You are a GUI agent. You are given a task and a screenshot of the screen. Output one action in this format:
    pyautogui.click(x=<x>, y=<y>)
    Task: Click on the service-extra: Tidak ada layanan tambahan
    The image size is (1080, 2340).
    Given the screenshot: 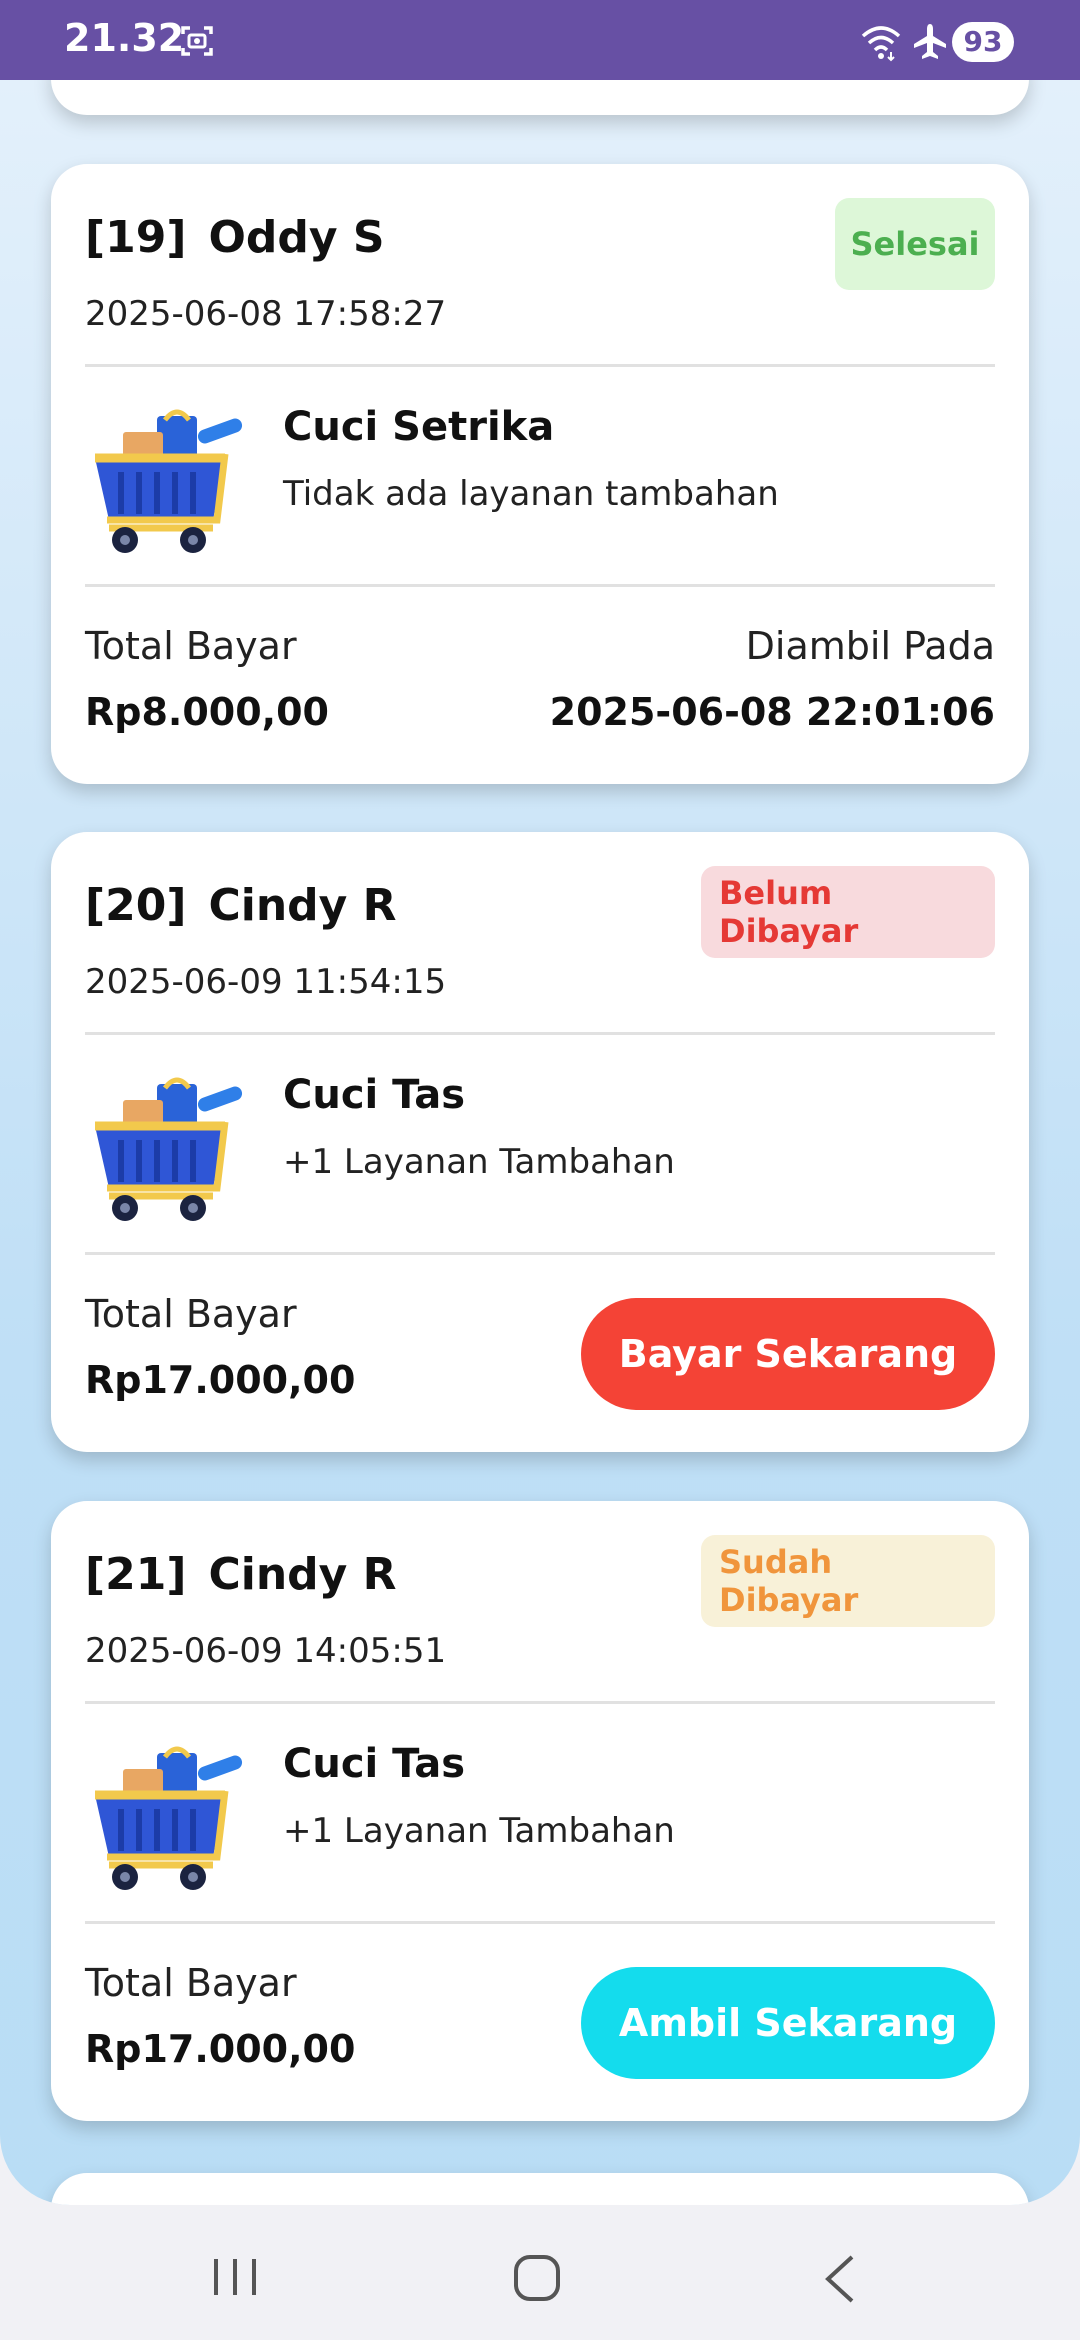 What is the action you would take?
    pyautogui.click(x=531, y=494)
    